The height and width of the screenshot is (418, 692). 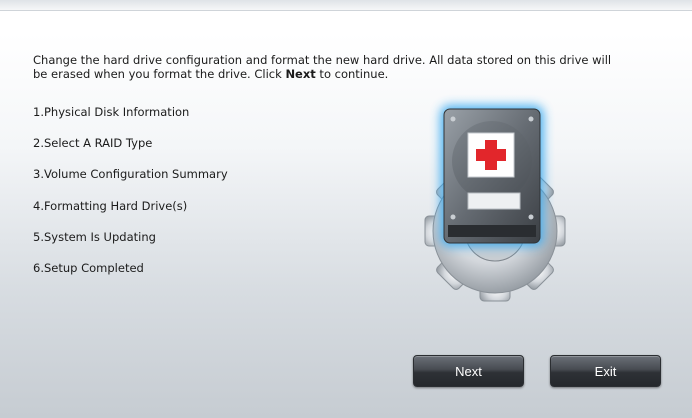 I want to click on hard-drive-repair-gear-icon, so click(x=495, y=203).